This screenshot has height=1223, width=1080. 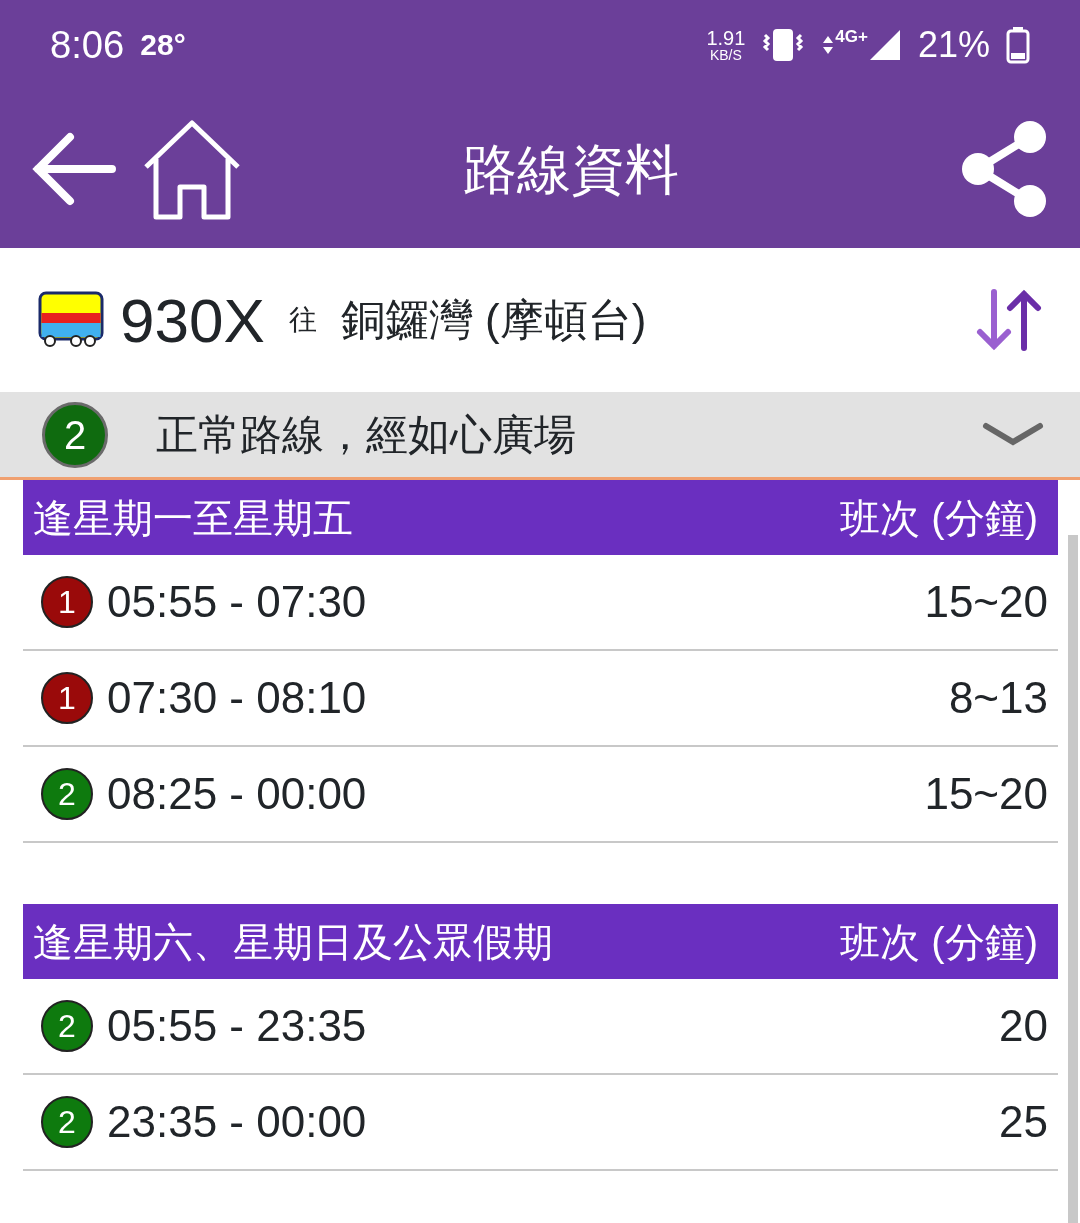 I want to click on reverse-direction-button, so click(x=1009, y=320).